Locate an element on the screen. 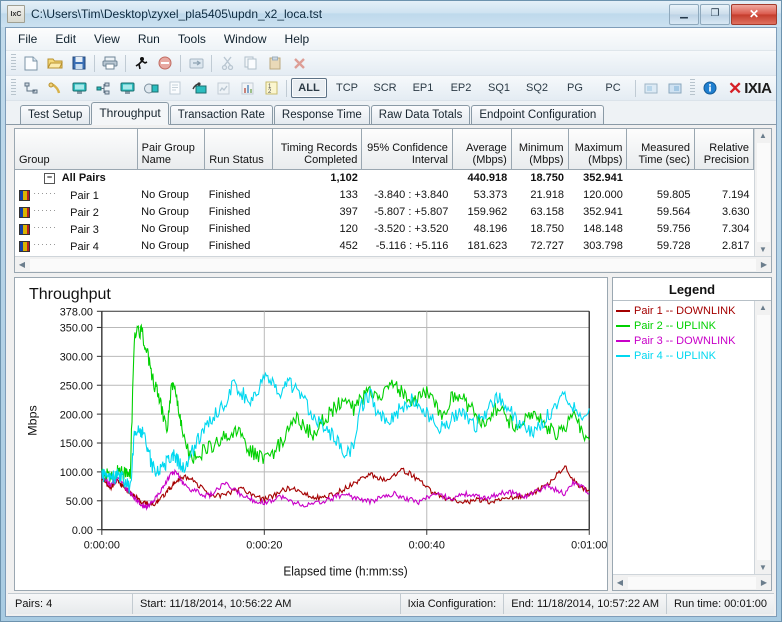 This screenshot has height=622, width=782. menu-run: Run is located at coordinates (149, 39).